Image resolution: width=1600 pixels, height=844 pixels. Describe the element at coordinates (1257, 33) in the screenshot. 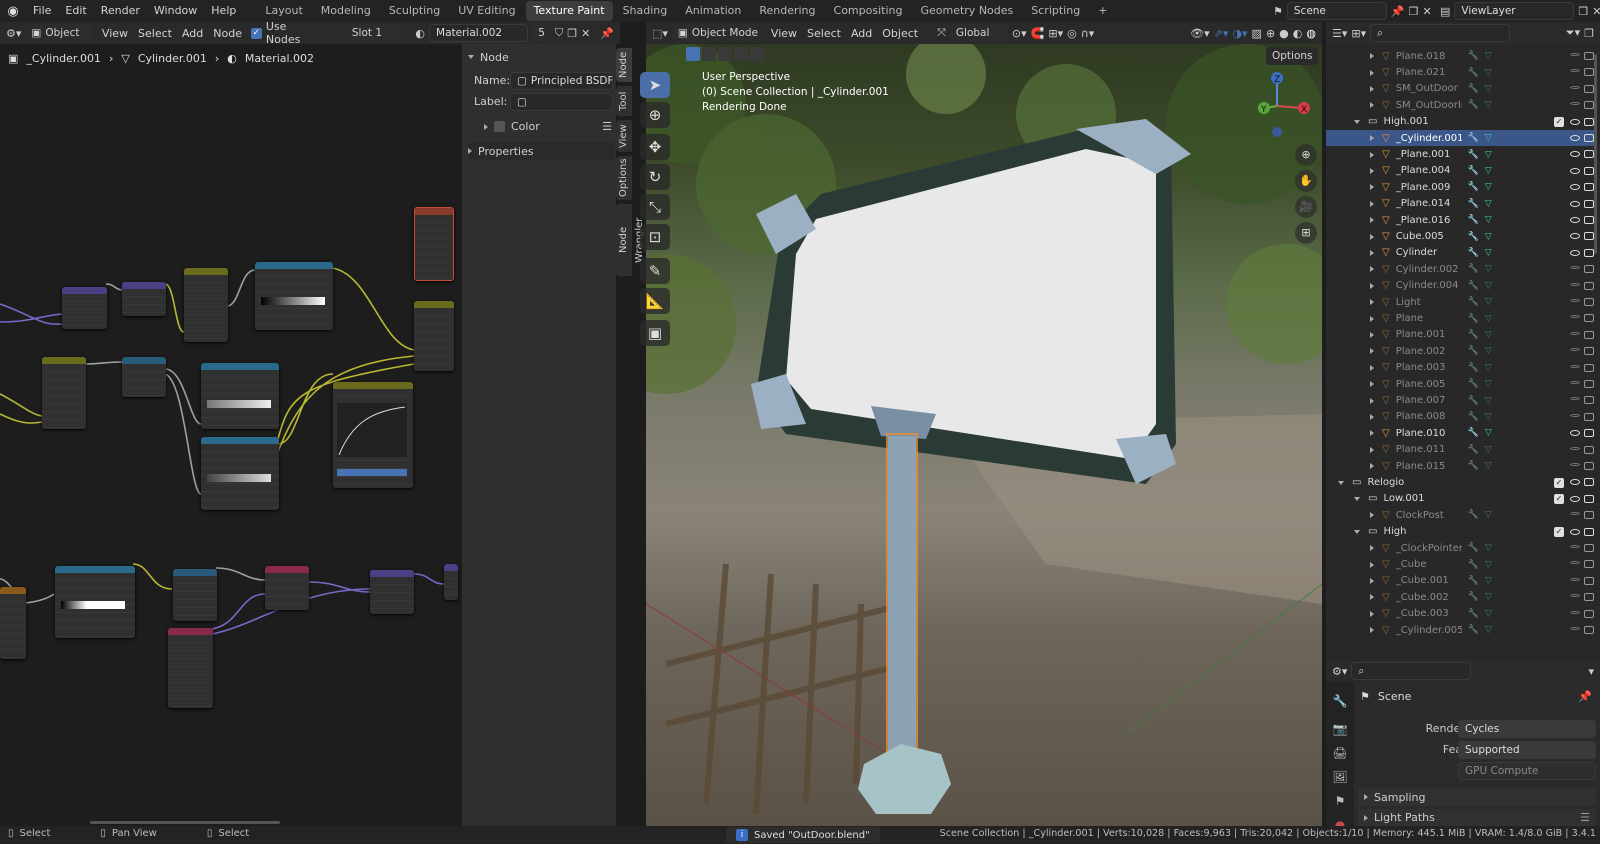

I see `xray-icon: ▨` at that location.